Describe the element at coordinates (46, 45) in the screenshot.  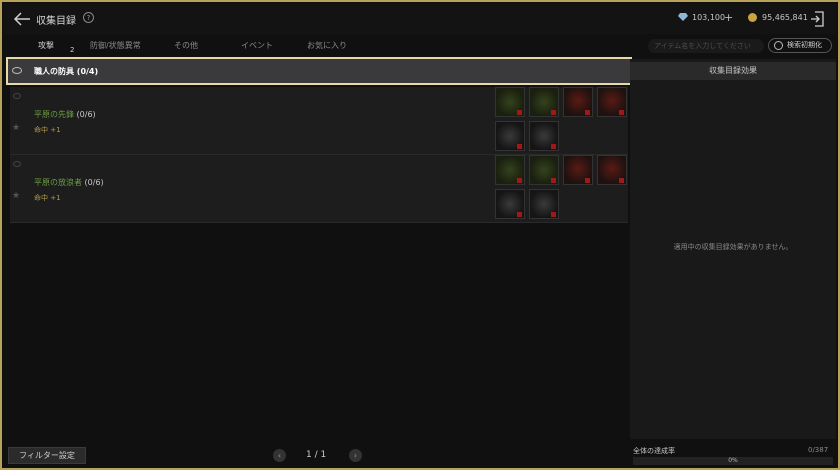
I see `tab-attack: 攻撃` at that location.